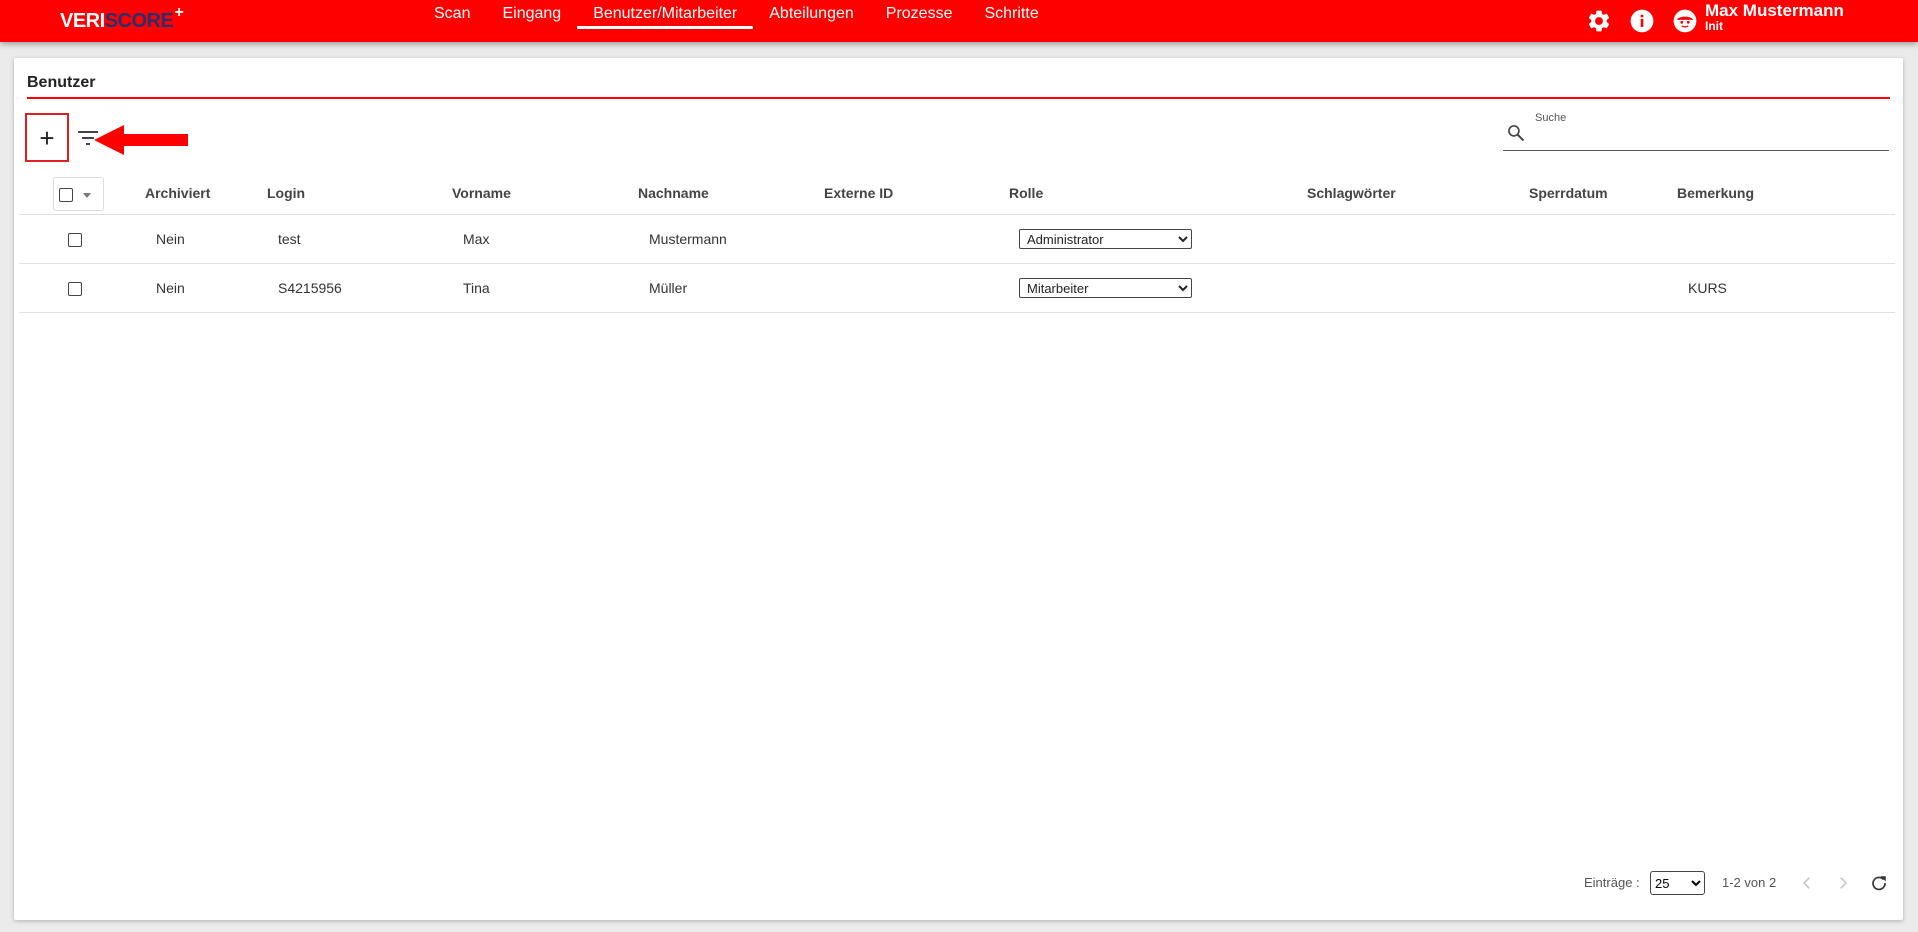 The width and height of the screenshot is (1918, 932). What do you see at coordinates (61, 82) in the screenshot?
I see `page-title: Benutzer` at bounding box center [61, 82].